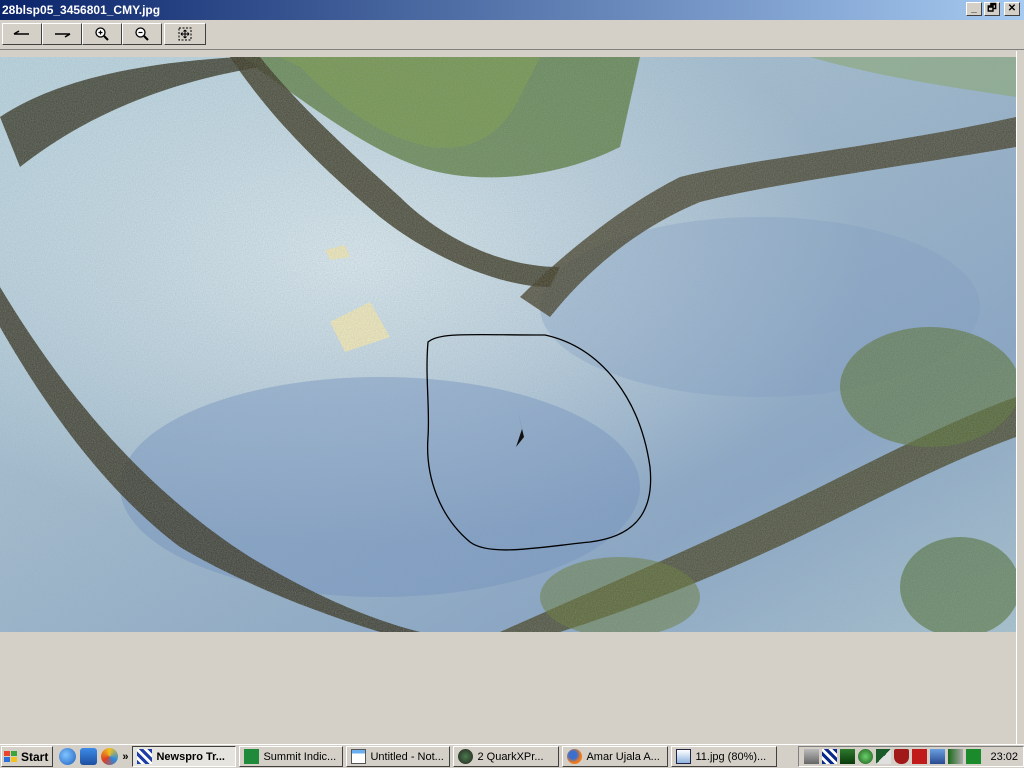 The width and height of the screenshot is (1024, 768). I want to click on outlook-express-icon, so click(89, 756).